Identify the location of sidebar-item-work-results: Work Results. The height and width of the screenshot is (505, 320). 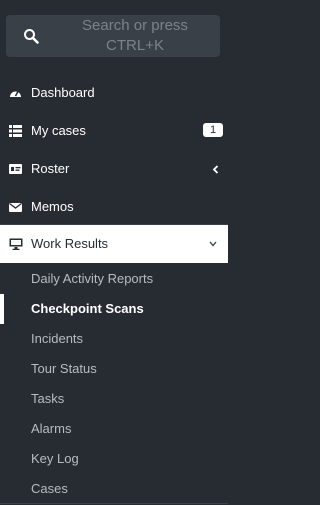
(114, 244).